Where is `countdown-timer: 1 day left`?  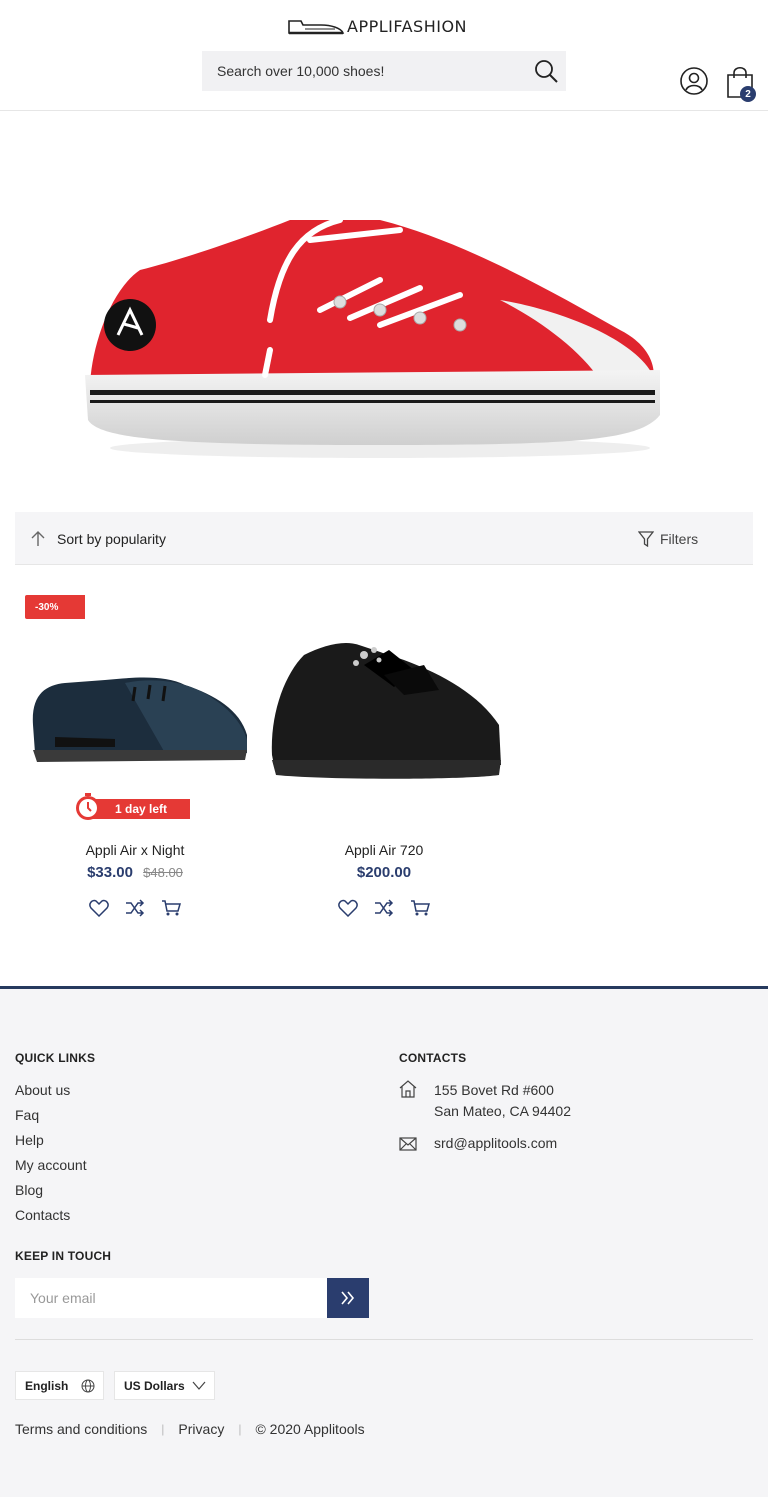
countdown-timer: 1 day left is located at coordinates (132, 806).